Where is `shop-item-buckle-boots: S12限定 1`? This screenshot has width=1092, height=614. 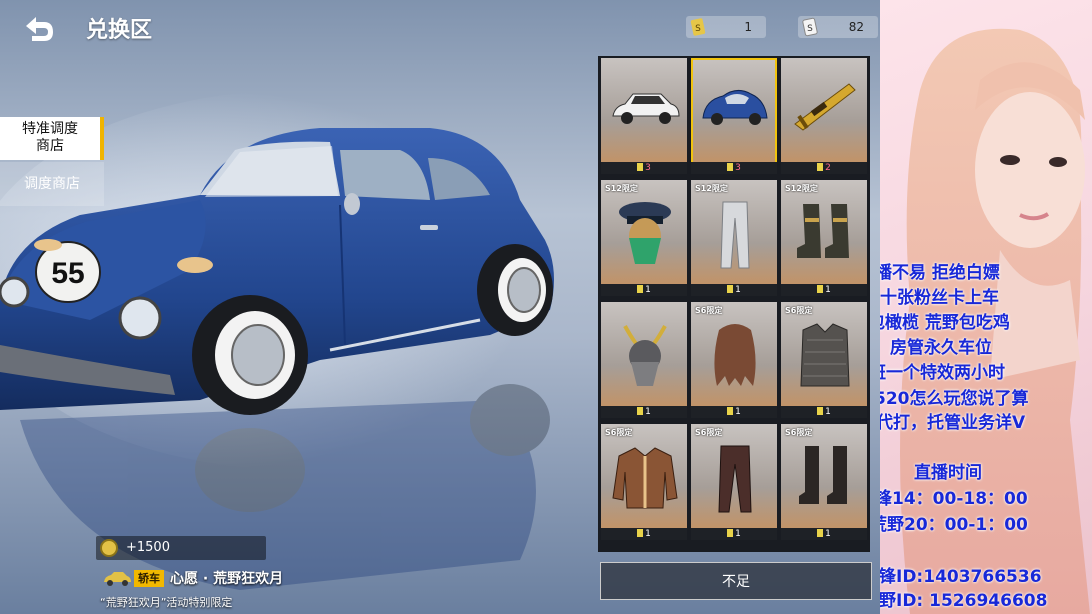
shop-item-buckle-boots: S12限定 1 is located at coordinates (824, 238).